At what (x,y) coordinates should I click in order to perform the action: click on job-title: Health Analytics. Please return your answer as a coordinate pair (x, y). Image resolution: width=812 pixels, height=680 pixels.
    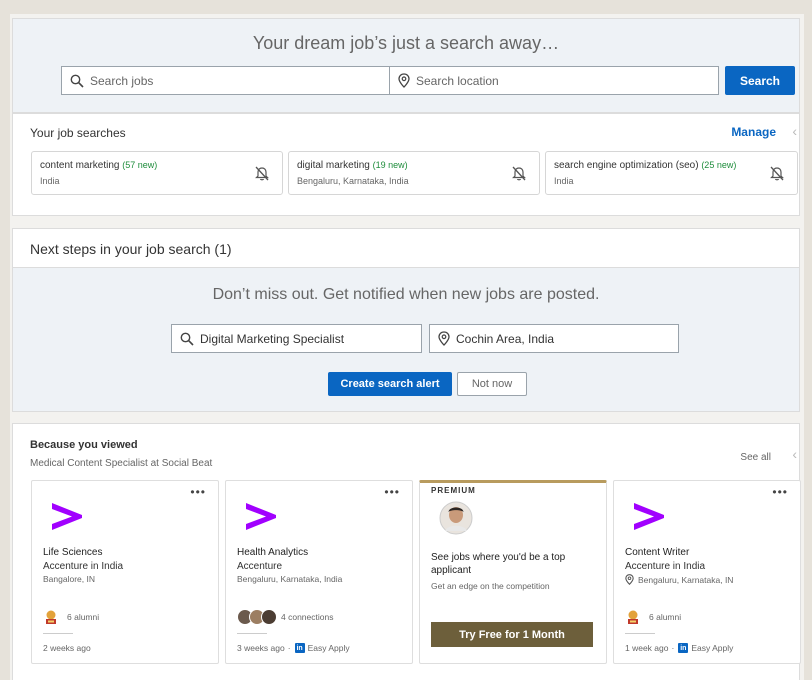
    Looking at the image, I should click on (273, 552).